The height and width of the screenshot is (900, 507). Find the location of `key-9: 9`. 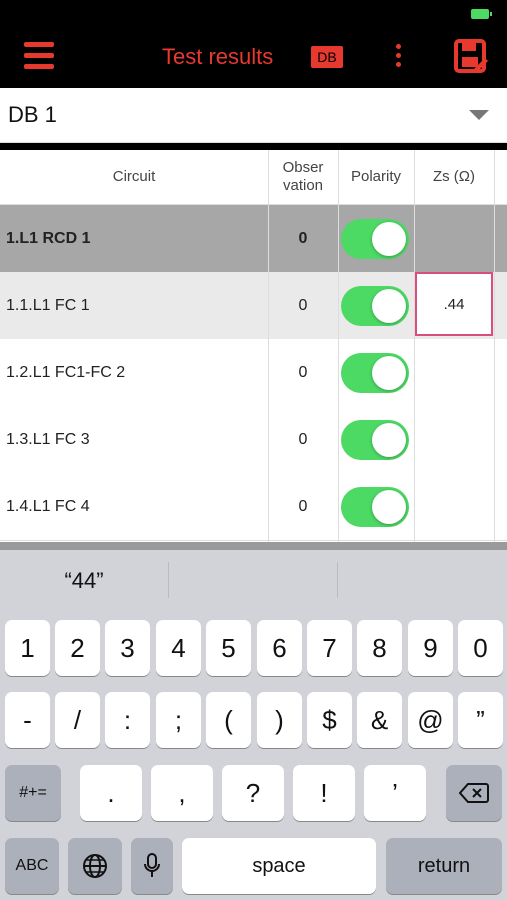

key-9: 9 is located at coordinates (430, 648).